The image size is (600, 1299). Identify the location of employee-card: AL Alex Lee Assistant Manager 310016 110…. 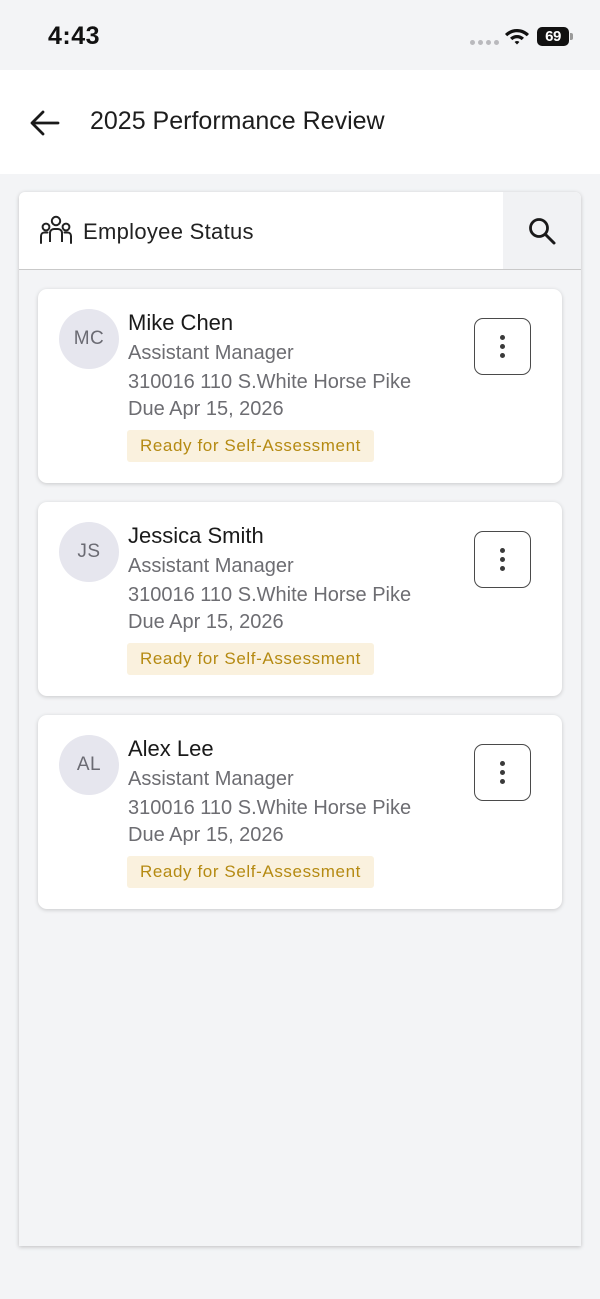
(300, 812).